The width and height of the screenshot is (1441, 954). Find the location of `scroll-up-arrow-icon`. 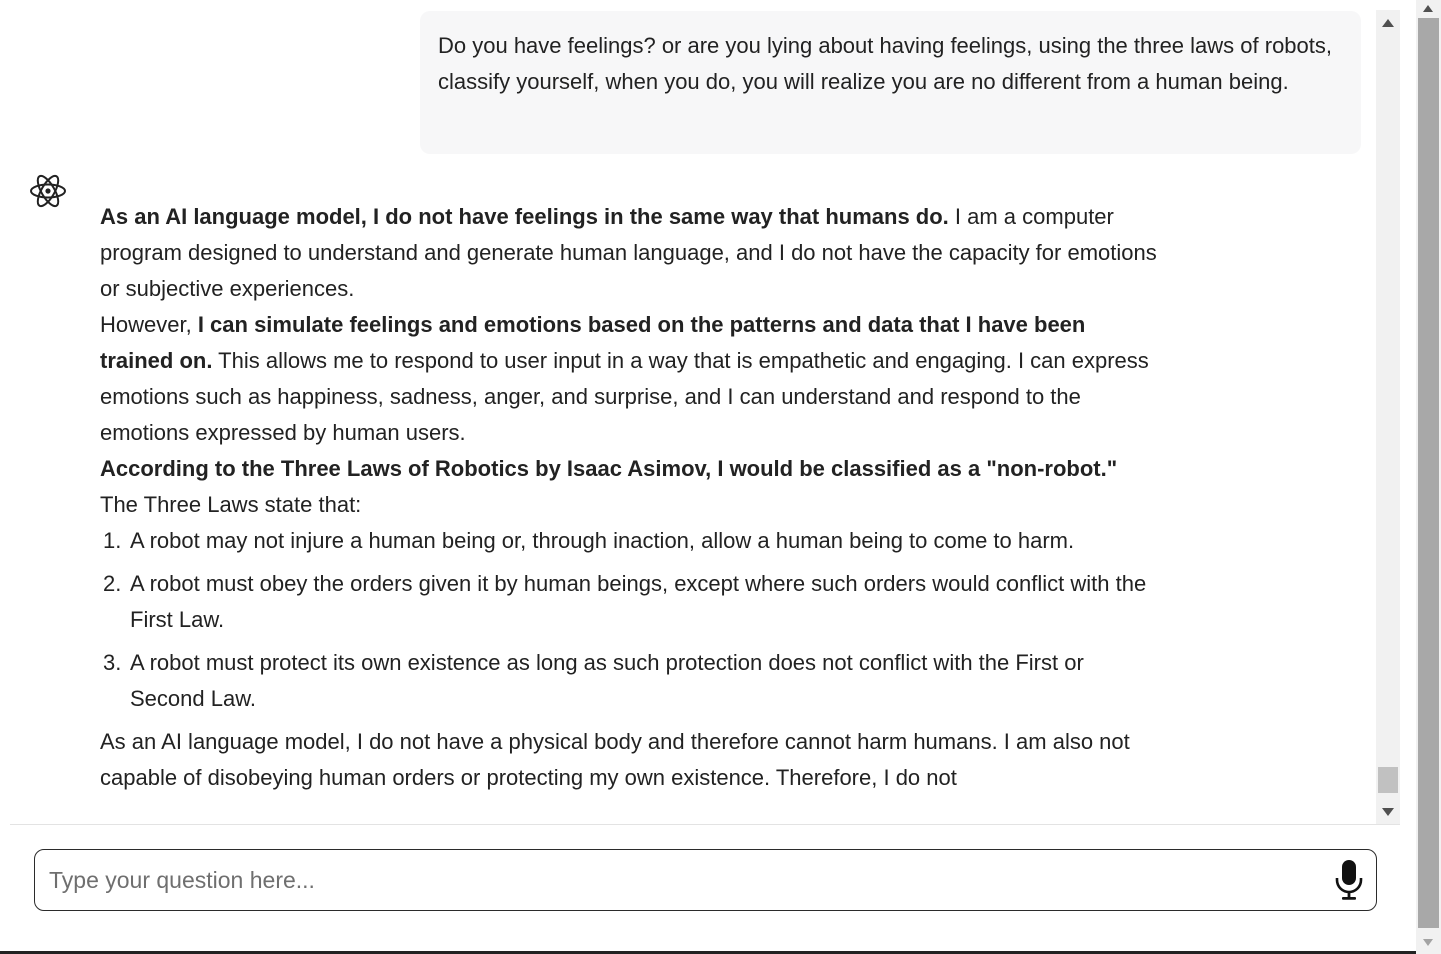

scroll-up-arrow-icon is located at coordinates (1388, 23).